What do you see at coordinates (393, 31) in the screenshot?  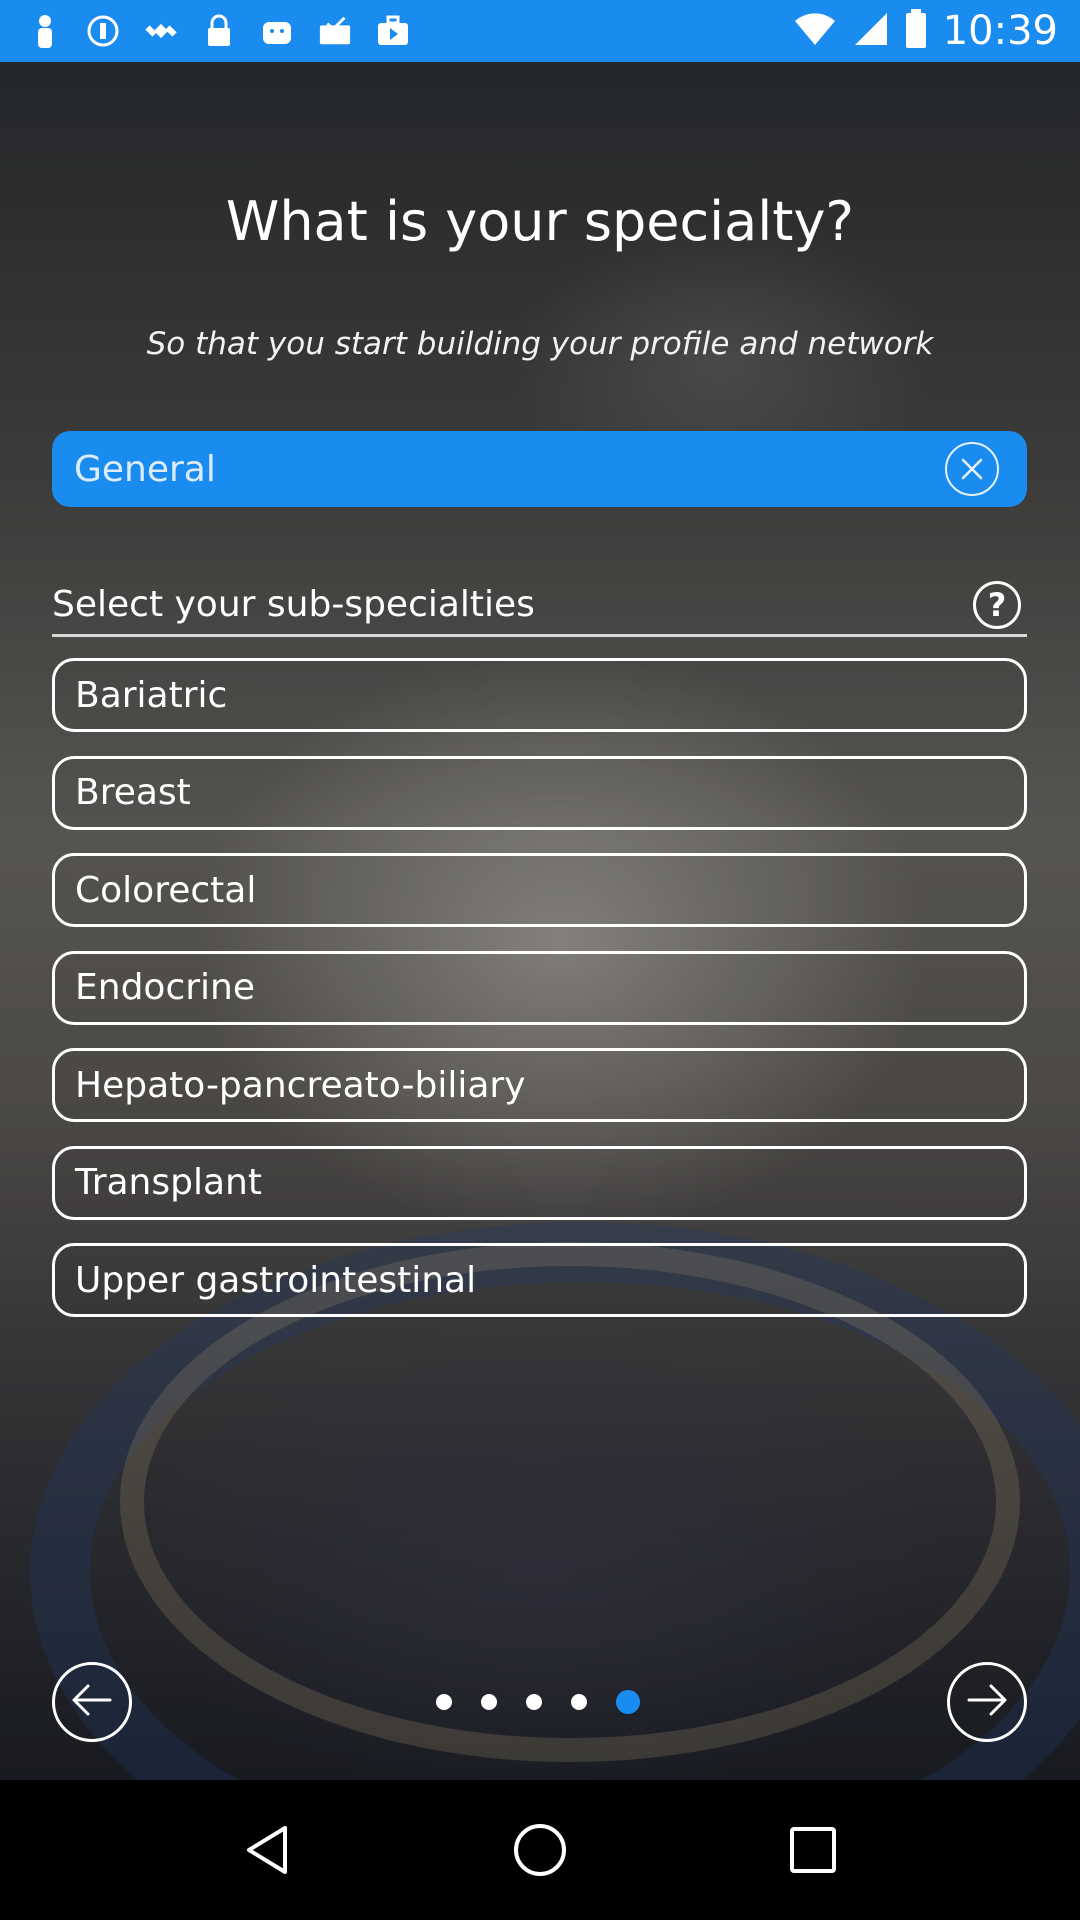 I see `briefcase-play-icon` at bounding box center [393, 31].